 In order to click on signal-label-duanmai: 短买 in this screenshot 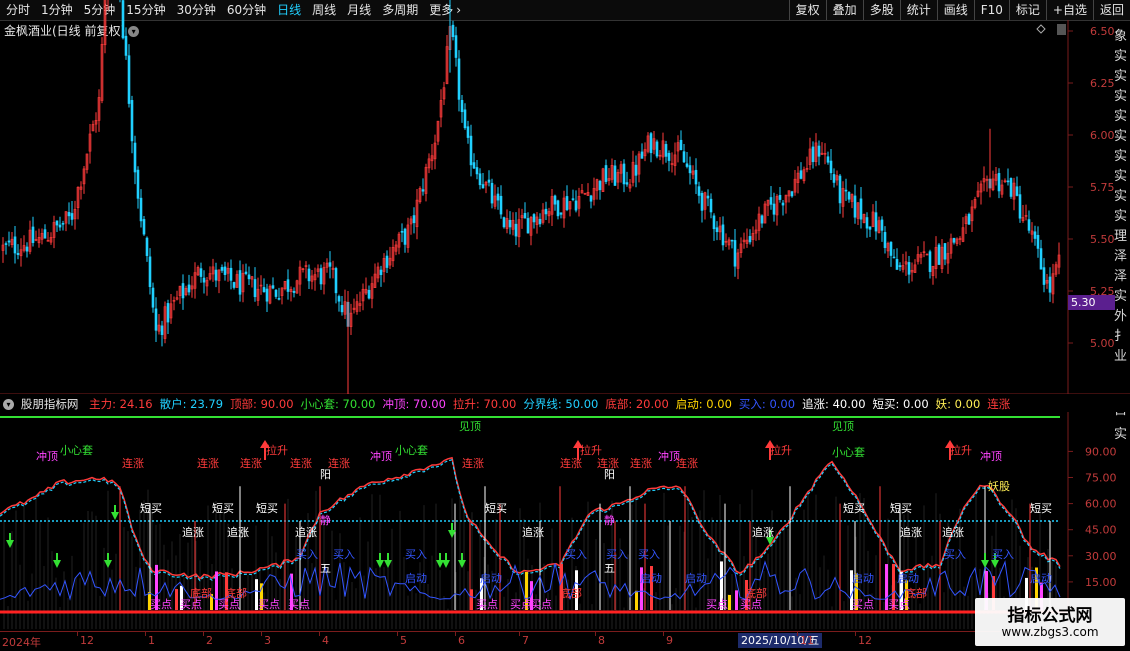, I will do `click(267, 508)`.